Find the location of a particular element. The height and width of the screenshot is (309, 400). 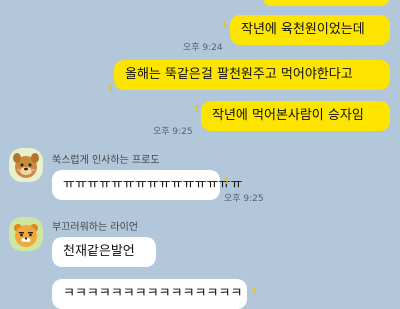

message-time: 오후 9:24 is located at coordinates (203, 48).